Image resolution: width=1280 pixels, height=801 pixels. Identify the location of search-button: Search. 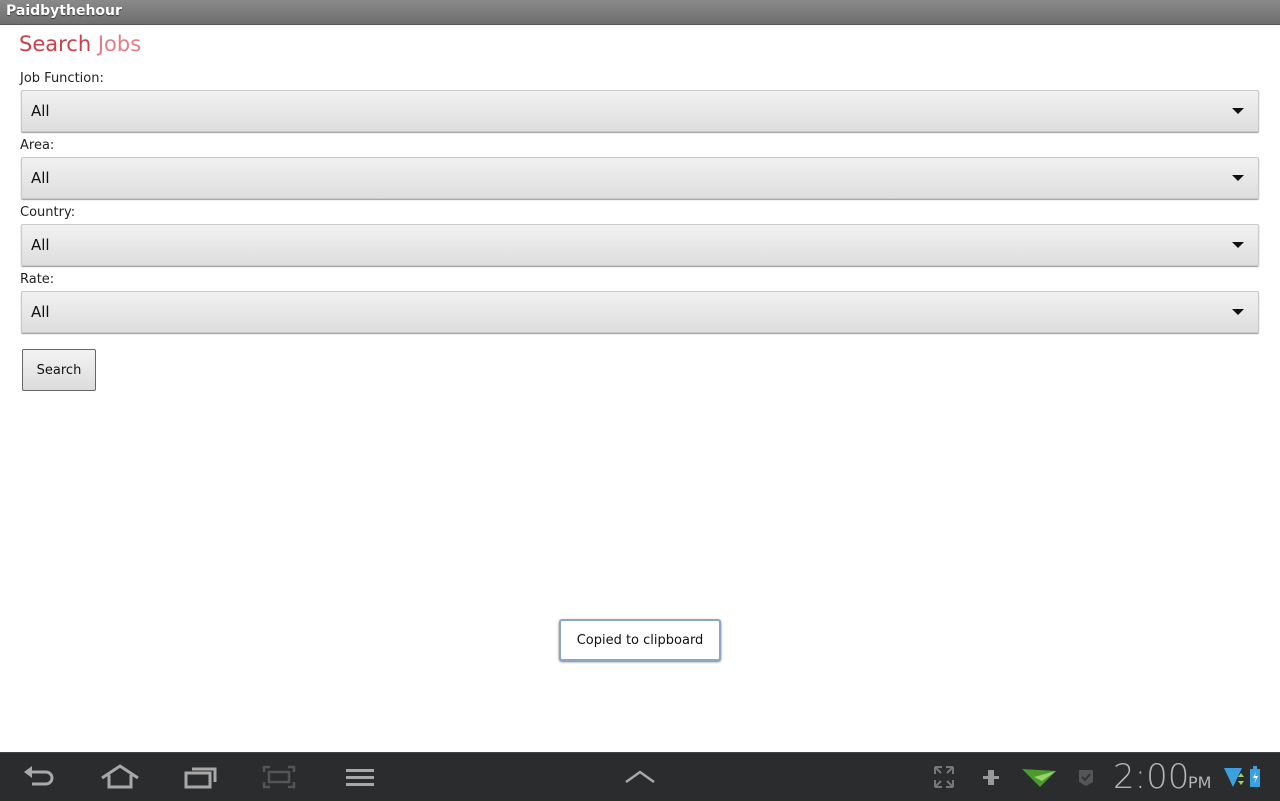
(59, 370).